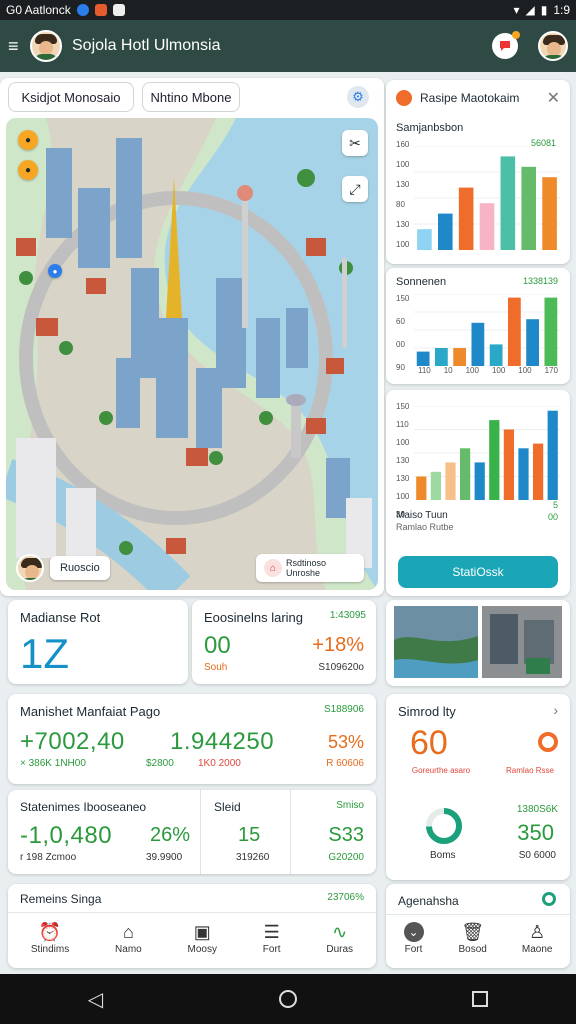 Image resolution: width=576 pixels, height=1024 pixels. What do you see at coordinates (555, 710) in the screenshot?
I see `chevron-right-icon: ›` at bounding box center [555, 710].